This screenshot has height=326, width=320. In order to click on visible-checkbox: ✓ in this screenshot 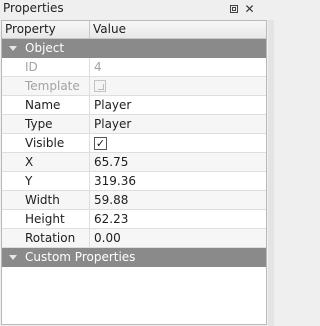, I will do `click(100, 143)`.